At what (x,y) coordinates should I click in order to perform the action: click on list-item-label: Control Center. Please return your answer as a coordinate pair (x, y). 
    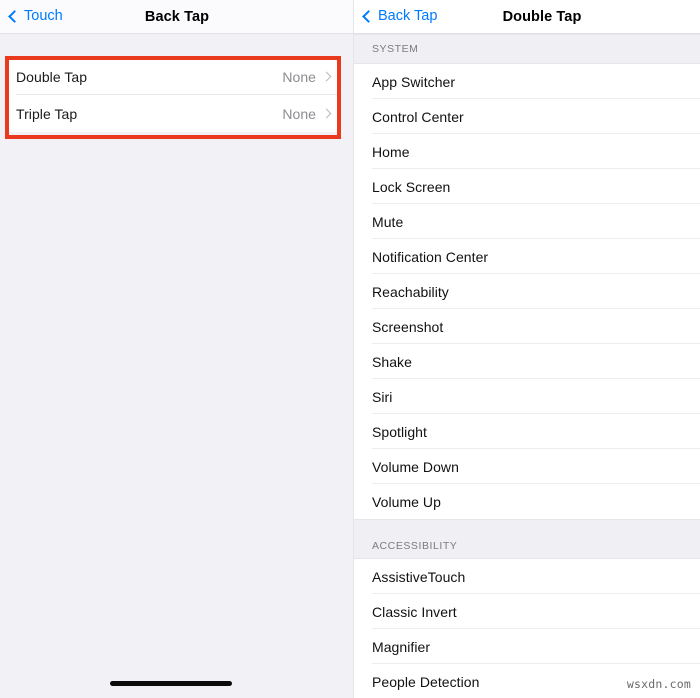
    Looking at the image, I should click on (418, 116).